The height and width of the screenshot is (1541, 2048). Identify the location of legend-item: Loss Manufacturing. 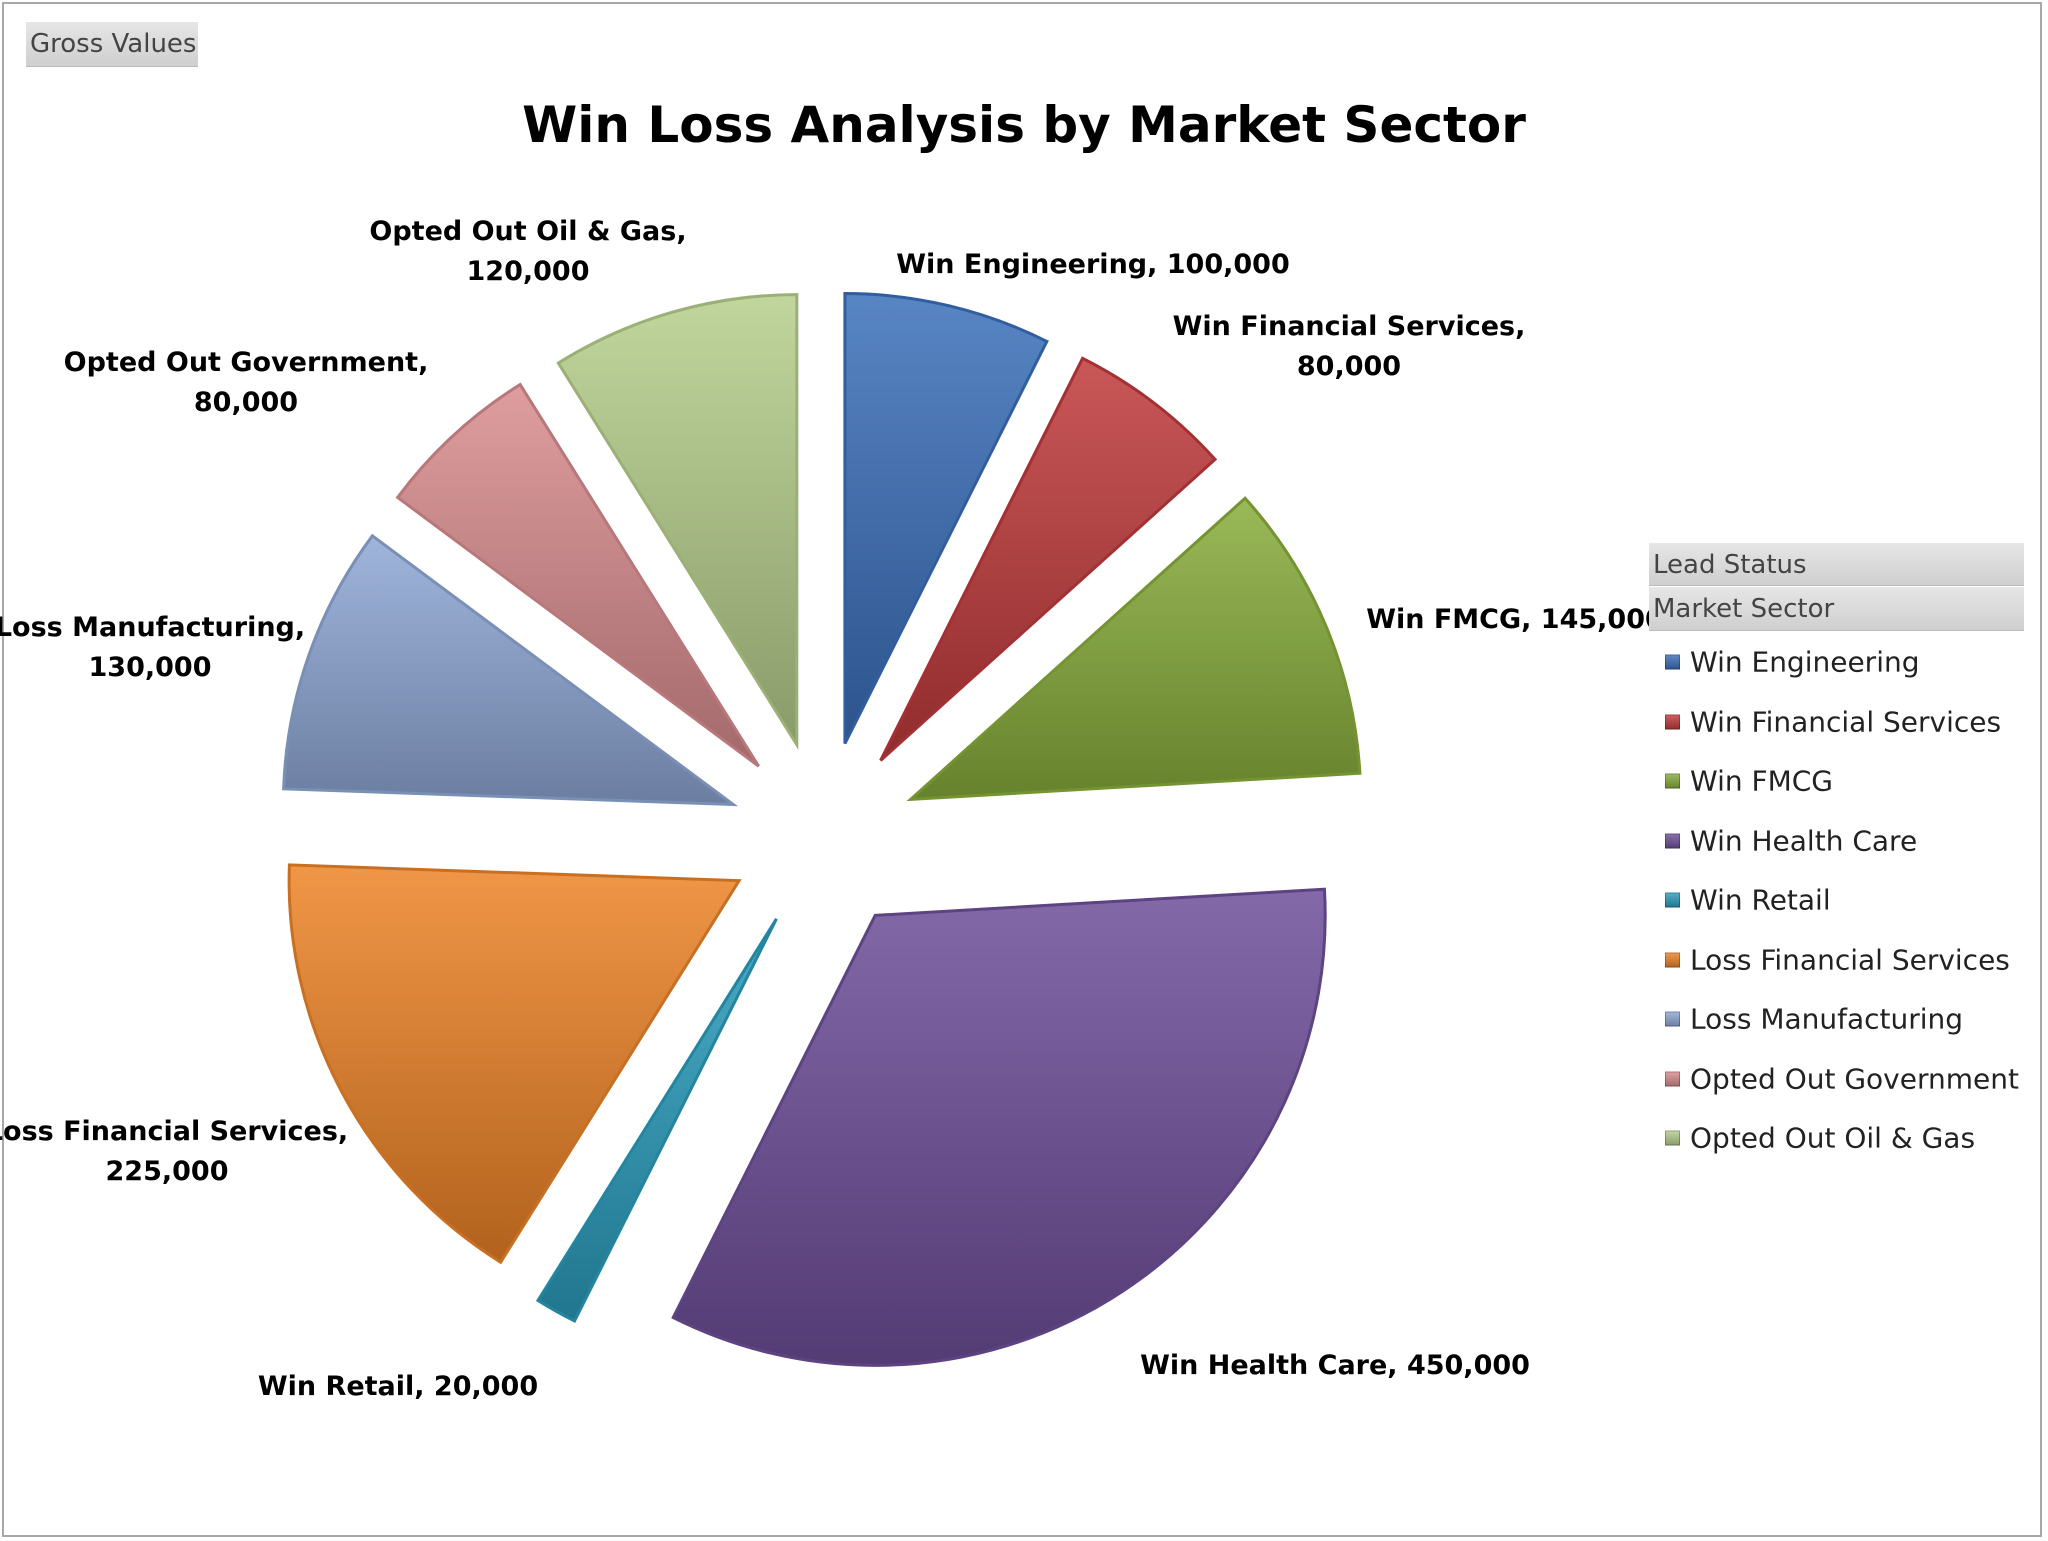
(1814, 1019).